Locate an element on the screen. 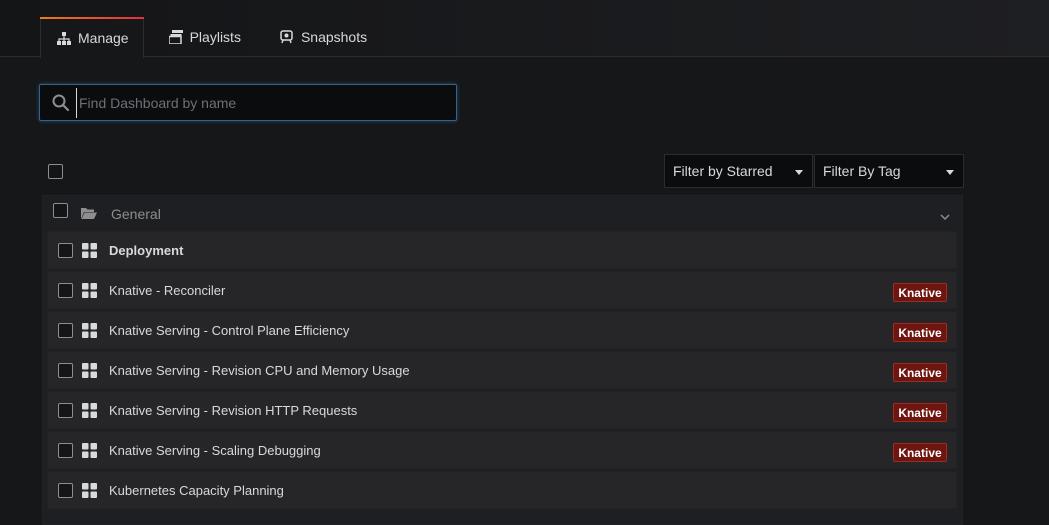 The width and height of the screenshot is (1049, 525). dashboard-row: Knative - Reconciler Knative is located at coordinates (502, 290).